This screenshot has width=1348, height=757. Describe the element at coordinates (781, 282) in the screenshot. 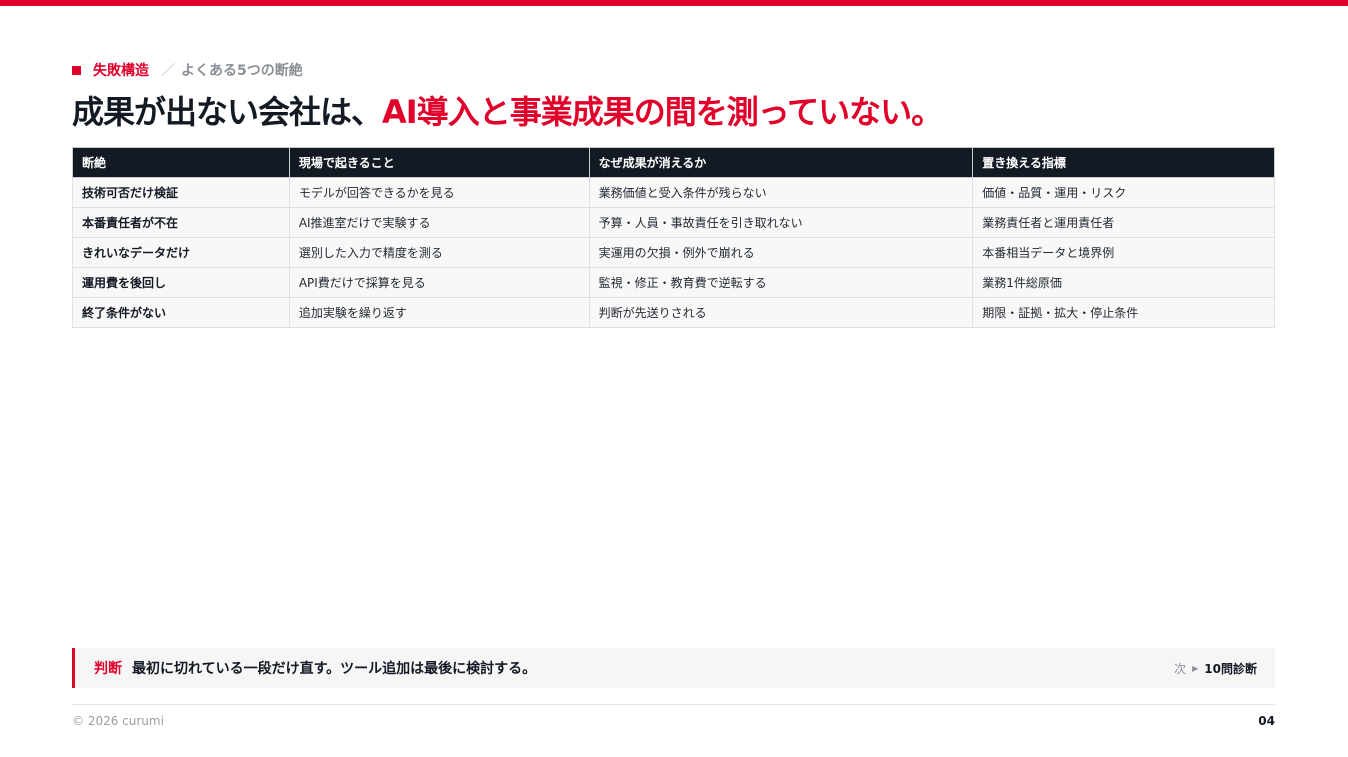

I see `table-cell: 監視・修正・教育費で逆転する` at that location.